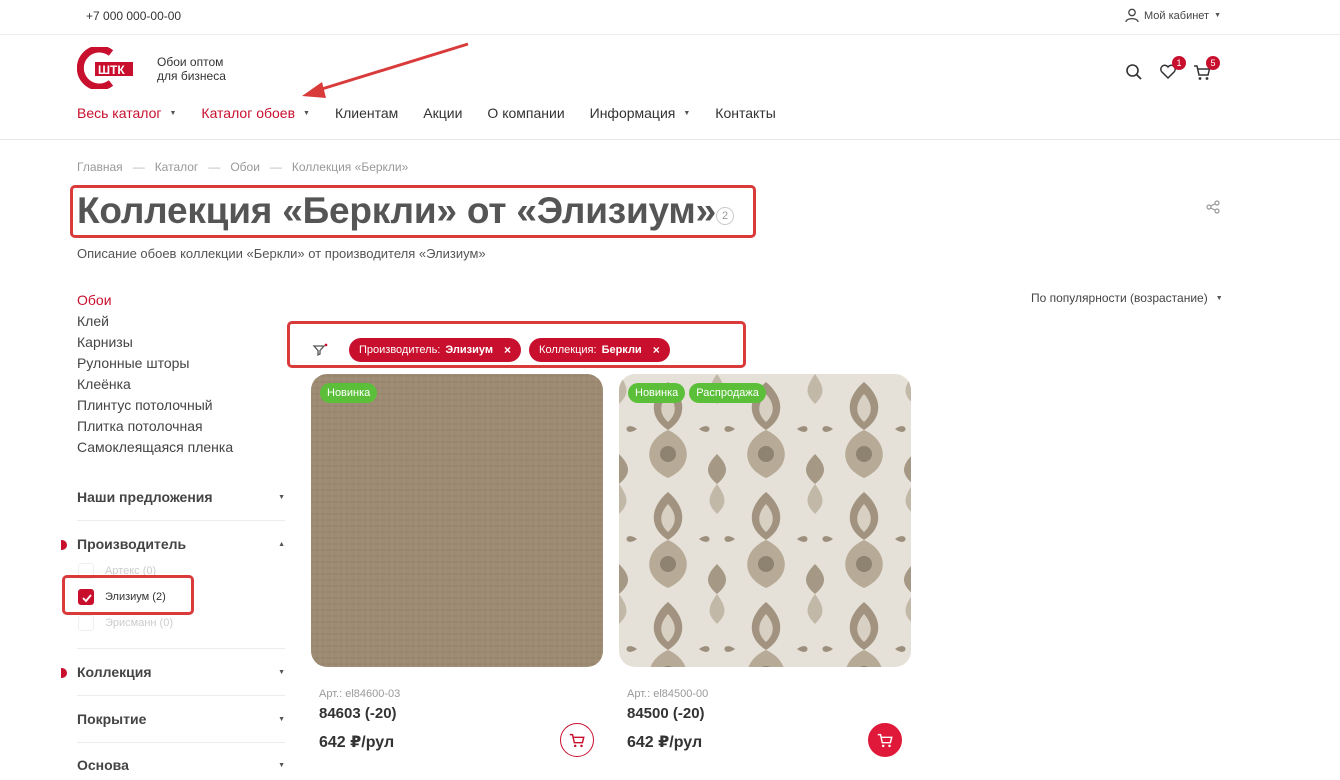 The image size is (1340, 780). I want to click on category-item-self-adhesive-film: Самоклеящаяся пленка, so click(155, 447).